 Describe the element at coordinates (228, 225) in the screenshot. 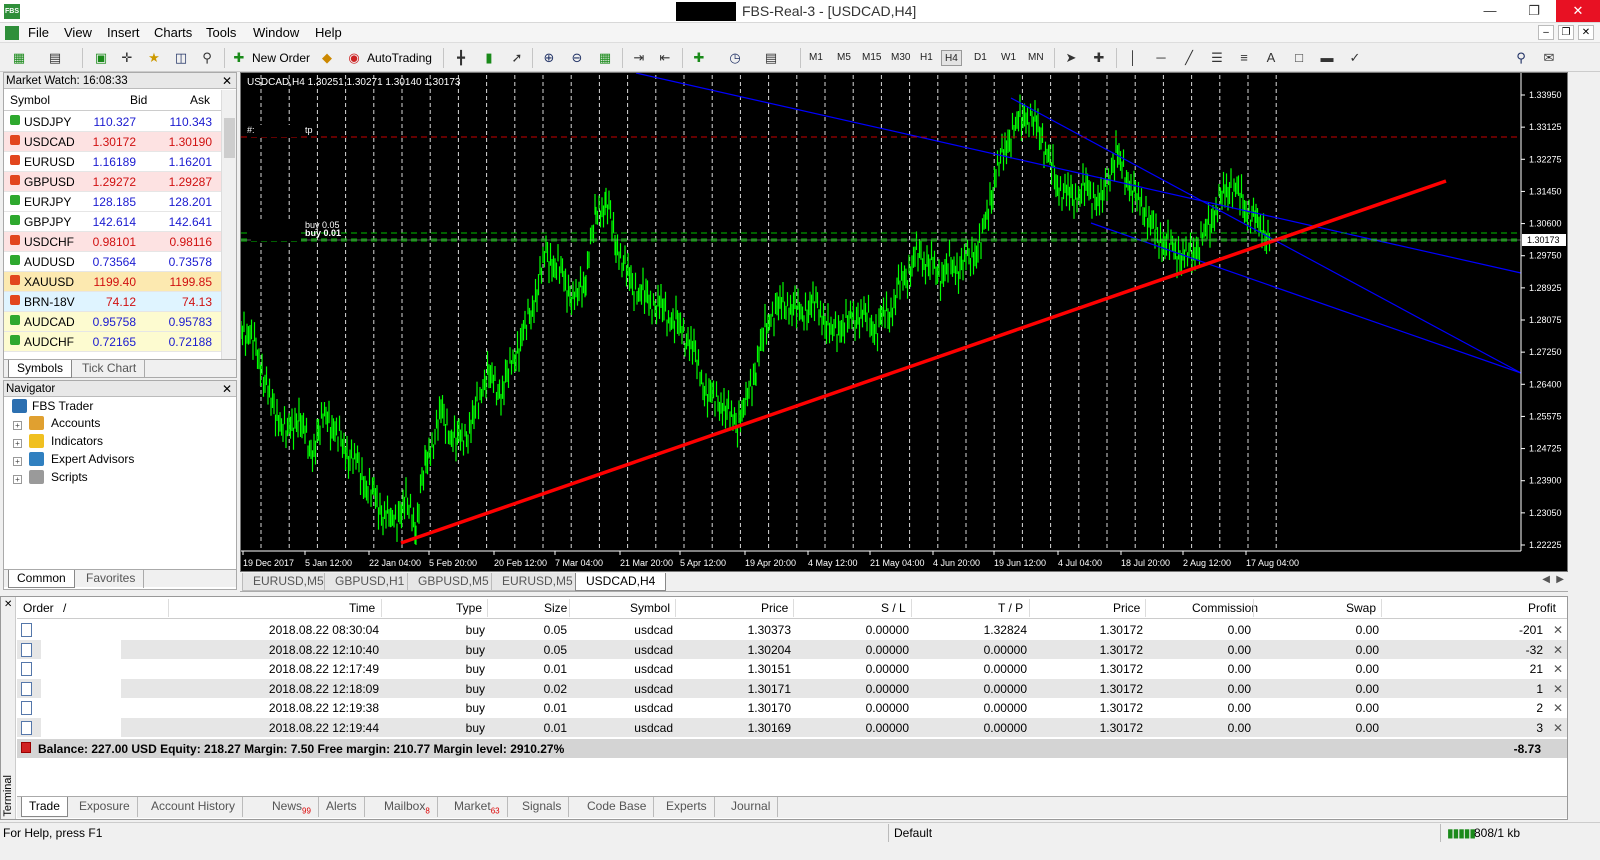

I see `market-watch-scrollbar` at that location.